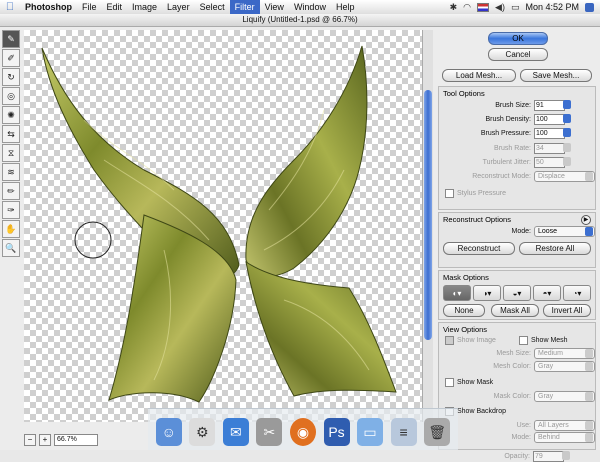 This screenshot has height=462, width=600. What do you see at coordinates (168, 432) in the screenshot?
I see `finder-icon: ☺` at bounding box center [168, 432].